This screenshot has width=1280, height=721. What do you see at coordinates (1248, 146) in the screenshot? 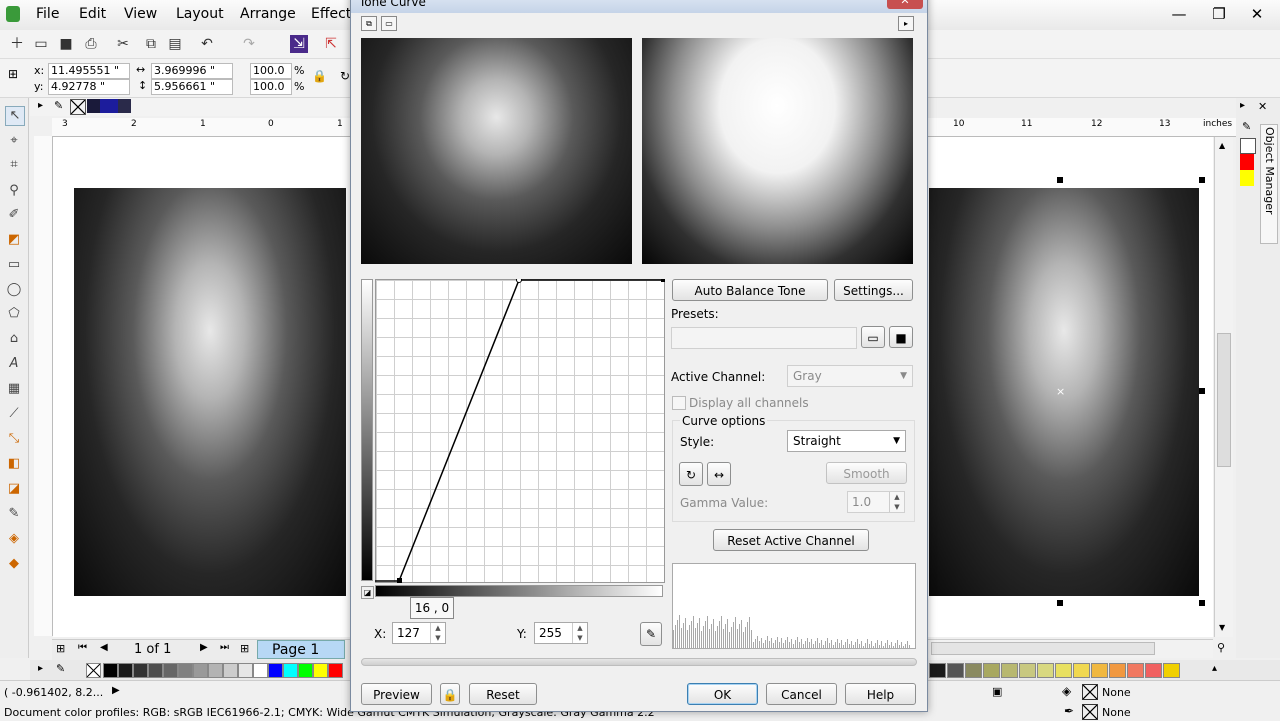
I see `docker-no-color` at bounding box center [1248, 146].